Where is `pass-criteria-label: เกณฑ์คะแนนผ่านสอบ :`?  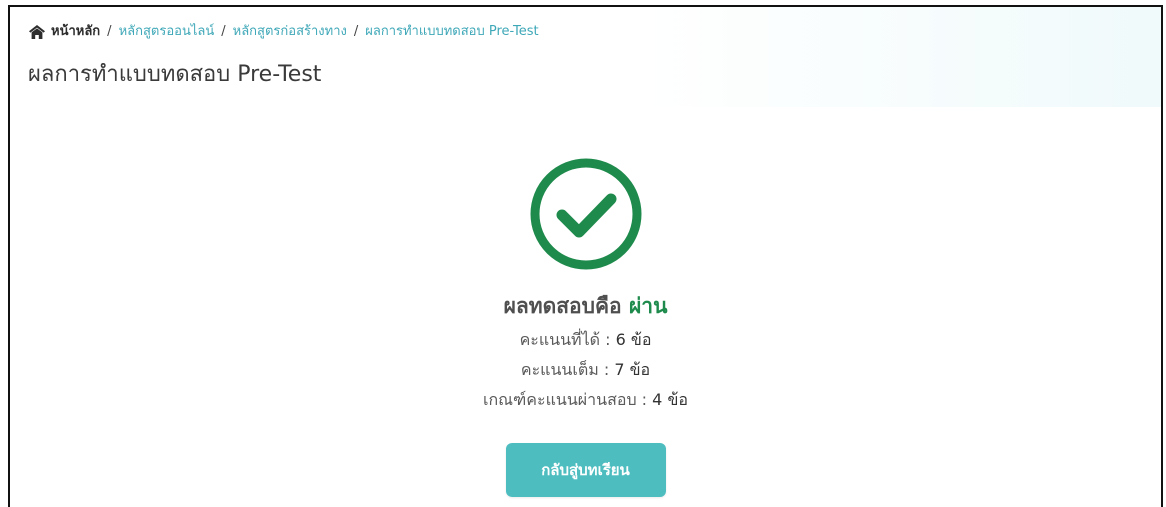
pass-criteria-label: เกณฑ์คะแนนผ่านสอบ : is located at coordinates (565, 399).